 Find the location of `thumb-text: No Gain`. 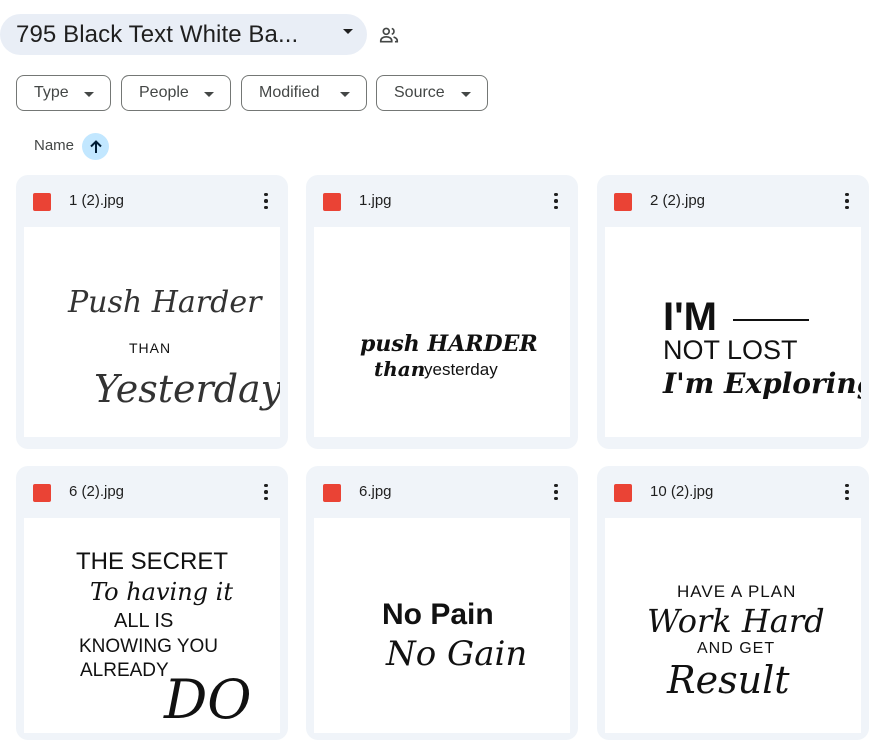

thumb-text: No Gain is located at coordinates (457, 654).